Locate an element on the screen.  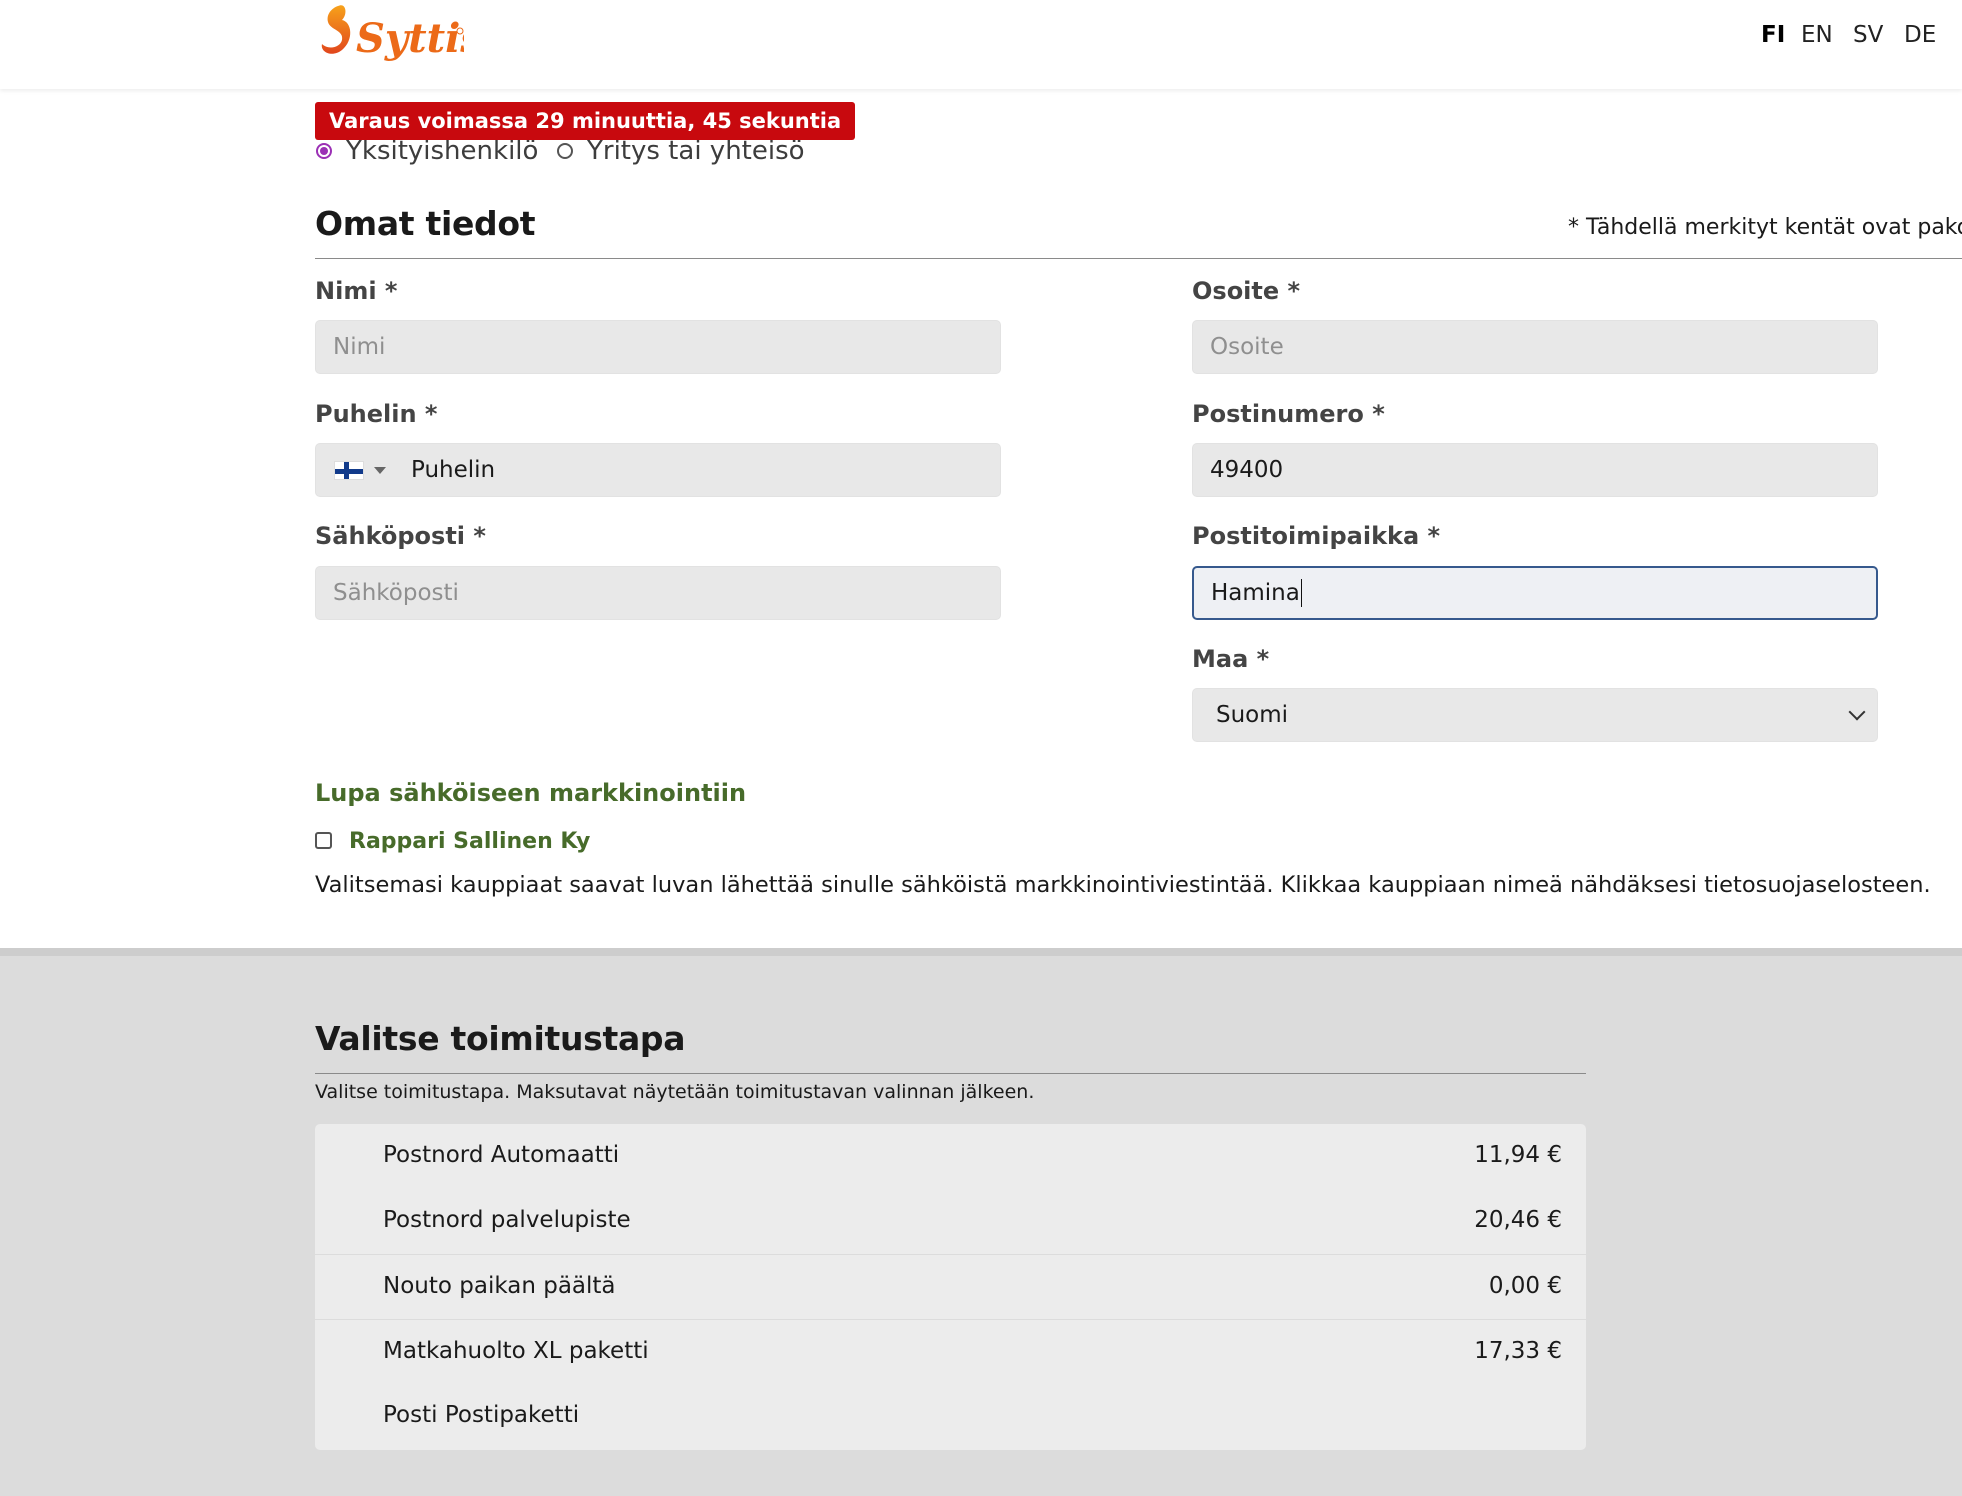
merchant-name-link: Rappari Sallinen Ky is located at coordinates (469, 841).